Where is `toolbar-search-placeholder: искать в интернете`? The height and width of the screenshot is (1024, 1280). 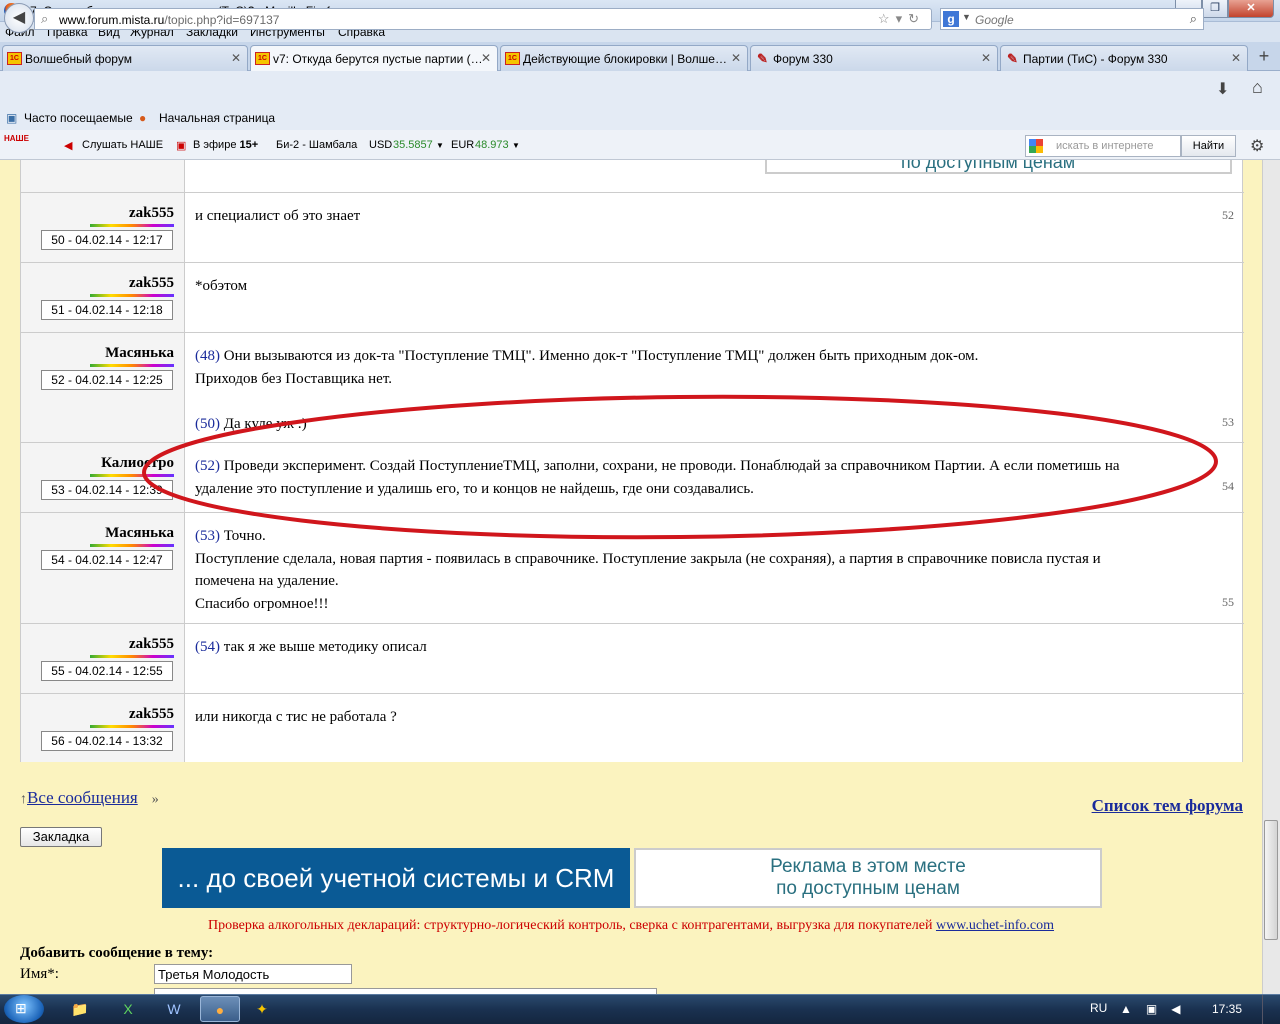
toolbar-search-placeholder: искать в интернете is located at coordinates (1105, 146).